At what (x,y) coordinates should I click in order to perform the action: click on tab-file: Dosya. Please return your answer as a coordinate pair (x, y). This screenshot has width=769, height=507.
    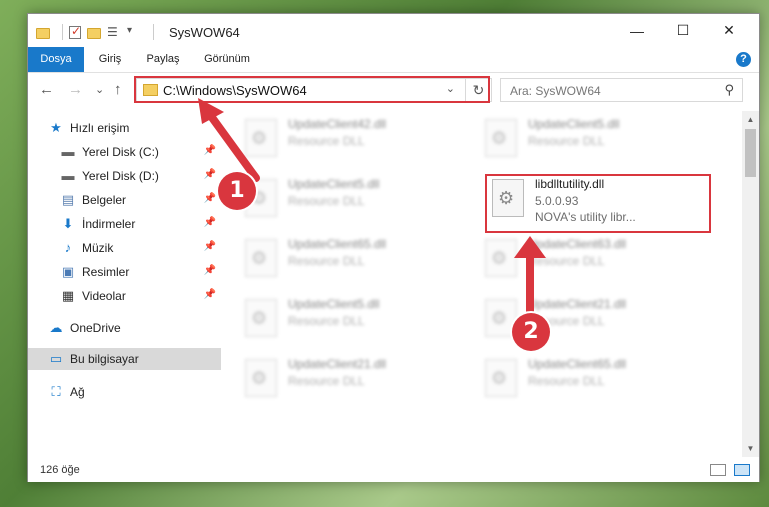
    Looking at the image, I should click on (56, 59).